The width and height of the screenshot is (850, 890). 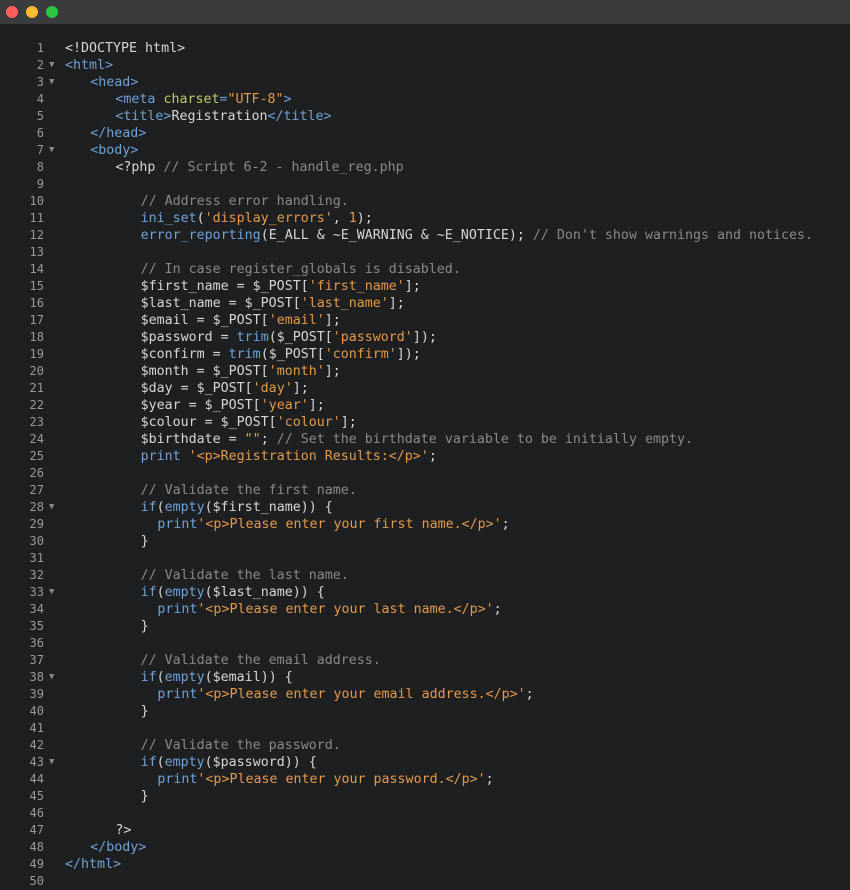 I want to click on code-token: ($_POST[, so click(x=292, y=354).